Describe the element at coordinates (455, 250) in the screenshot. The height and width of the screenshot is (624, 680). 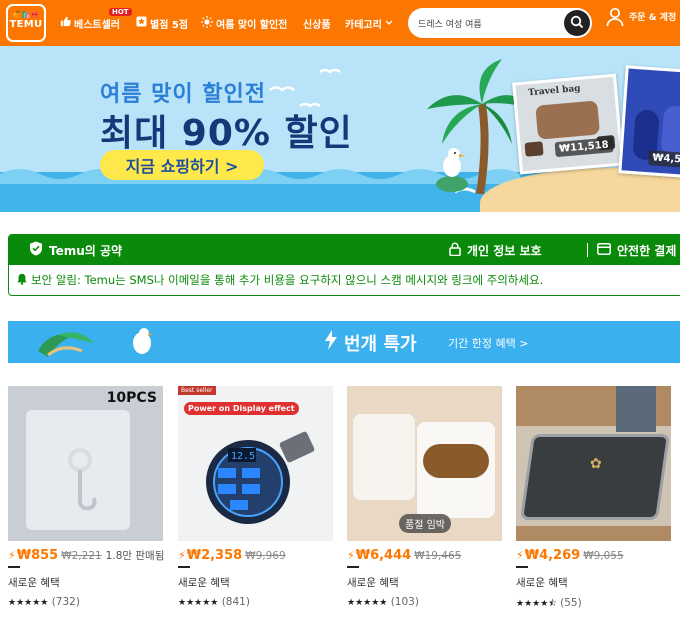
I see `lock-icon` at that location.